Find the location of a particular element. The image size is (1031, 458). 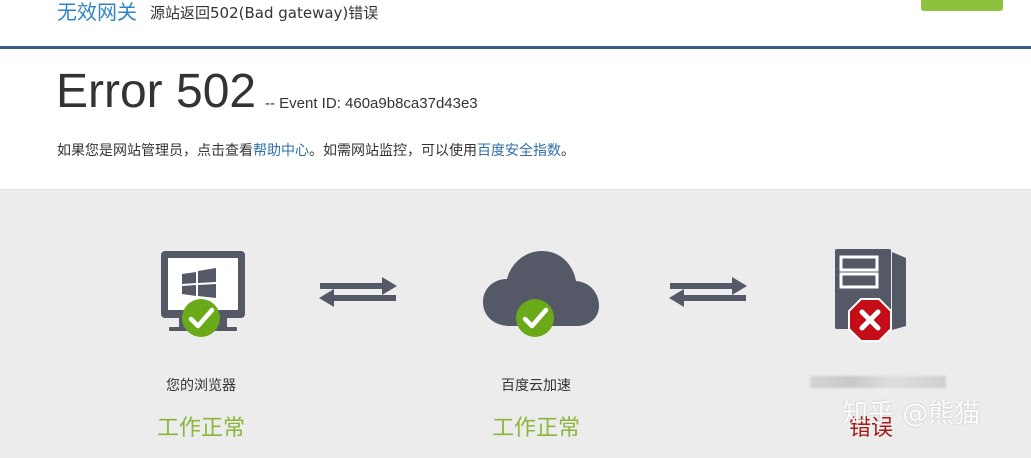

error-code-title: Error 502 is located at coordinates (156, 91).